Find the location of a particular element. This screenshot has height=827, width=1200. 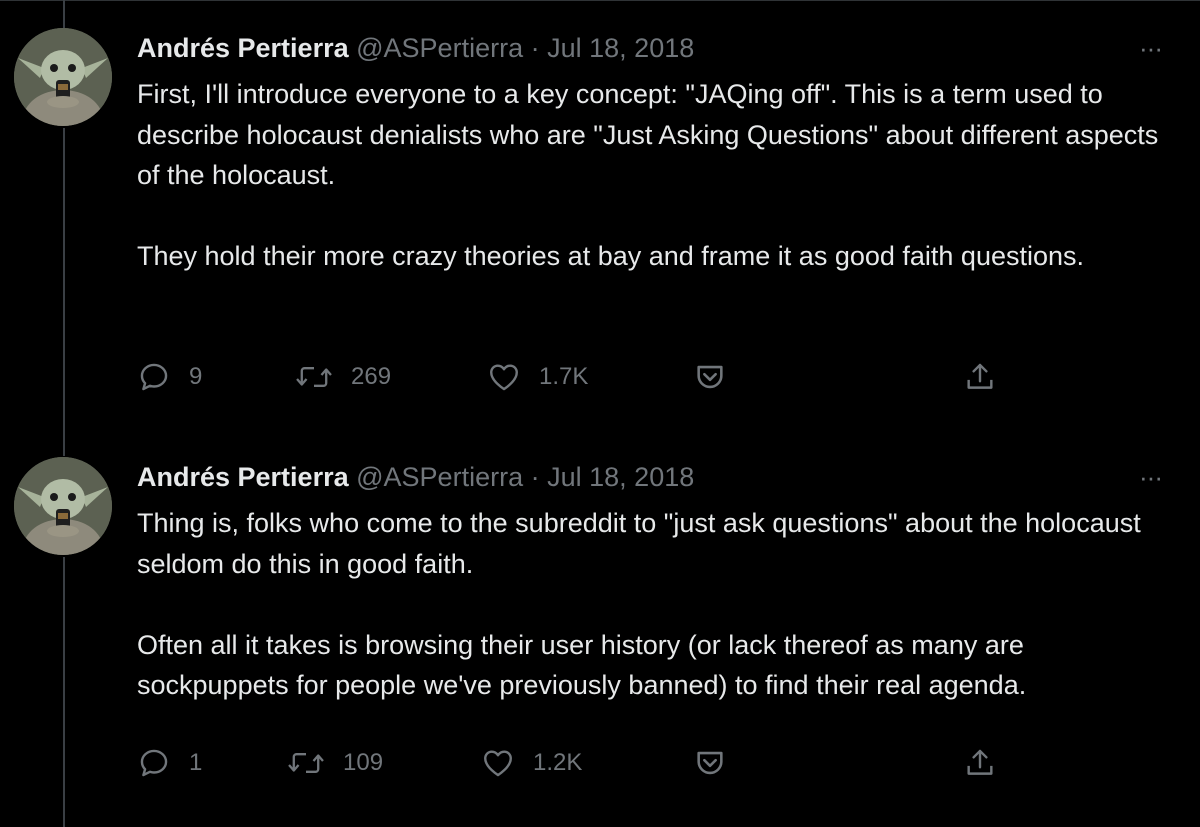

reply-button: 9 is located at coordinates (169, 377).